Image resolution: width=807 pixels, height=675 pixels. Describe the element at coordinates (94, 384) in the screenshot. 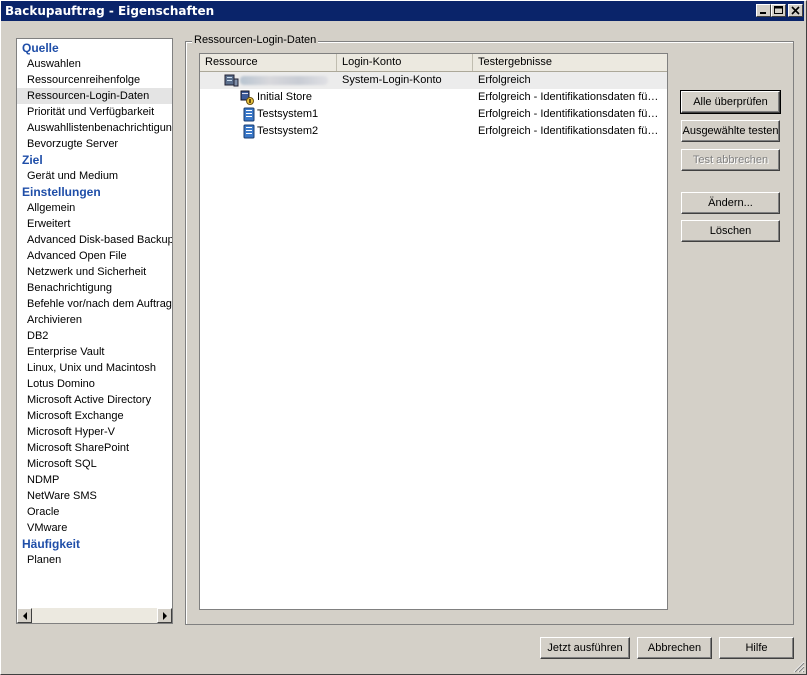

I see `category-item: Lotus Domino` at that location.